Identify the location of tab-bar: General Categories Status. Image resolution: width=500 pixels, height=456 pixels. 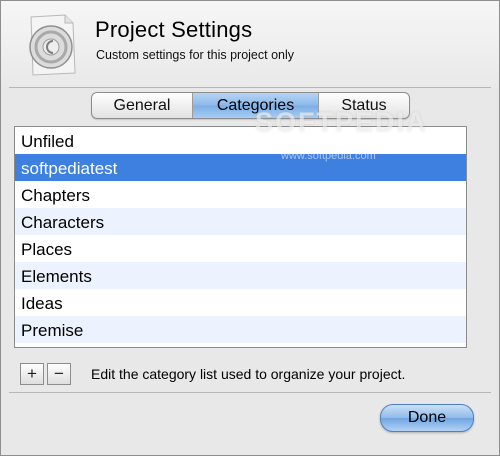
(250, 105).